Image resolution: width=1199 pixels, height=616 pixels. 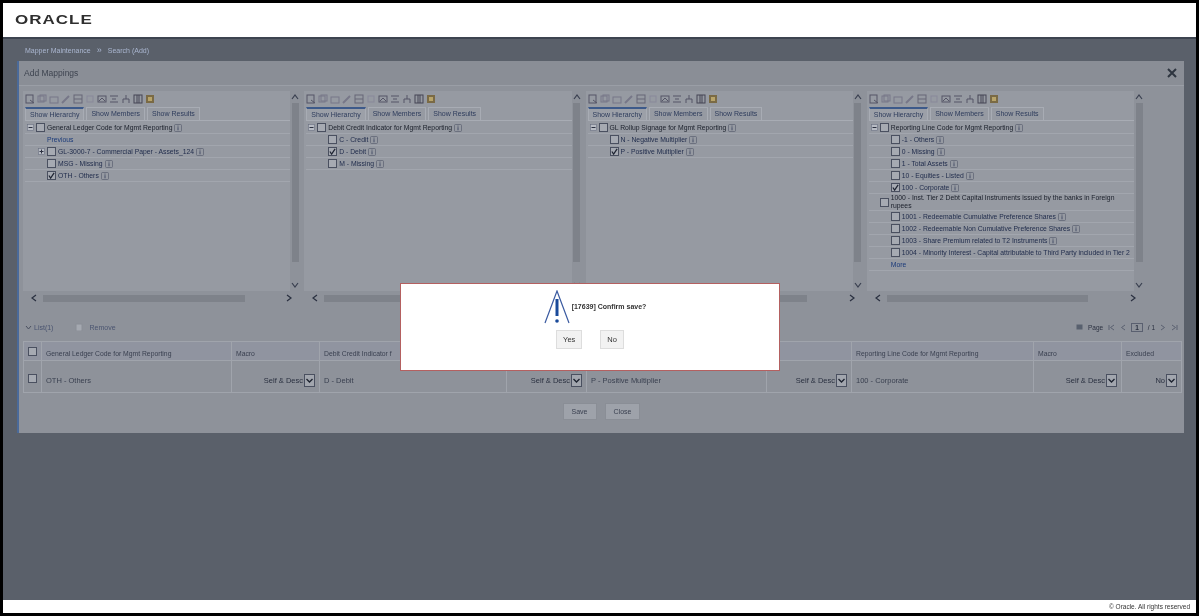 I want to click on page-icon, so click(x=1079, y=327).